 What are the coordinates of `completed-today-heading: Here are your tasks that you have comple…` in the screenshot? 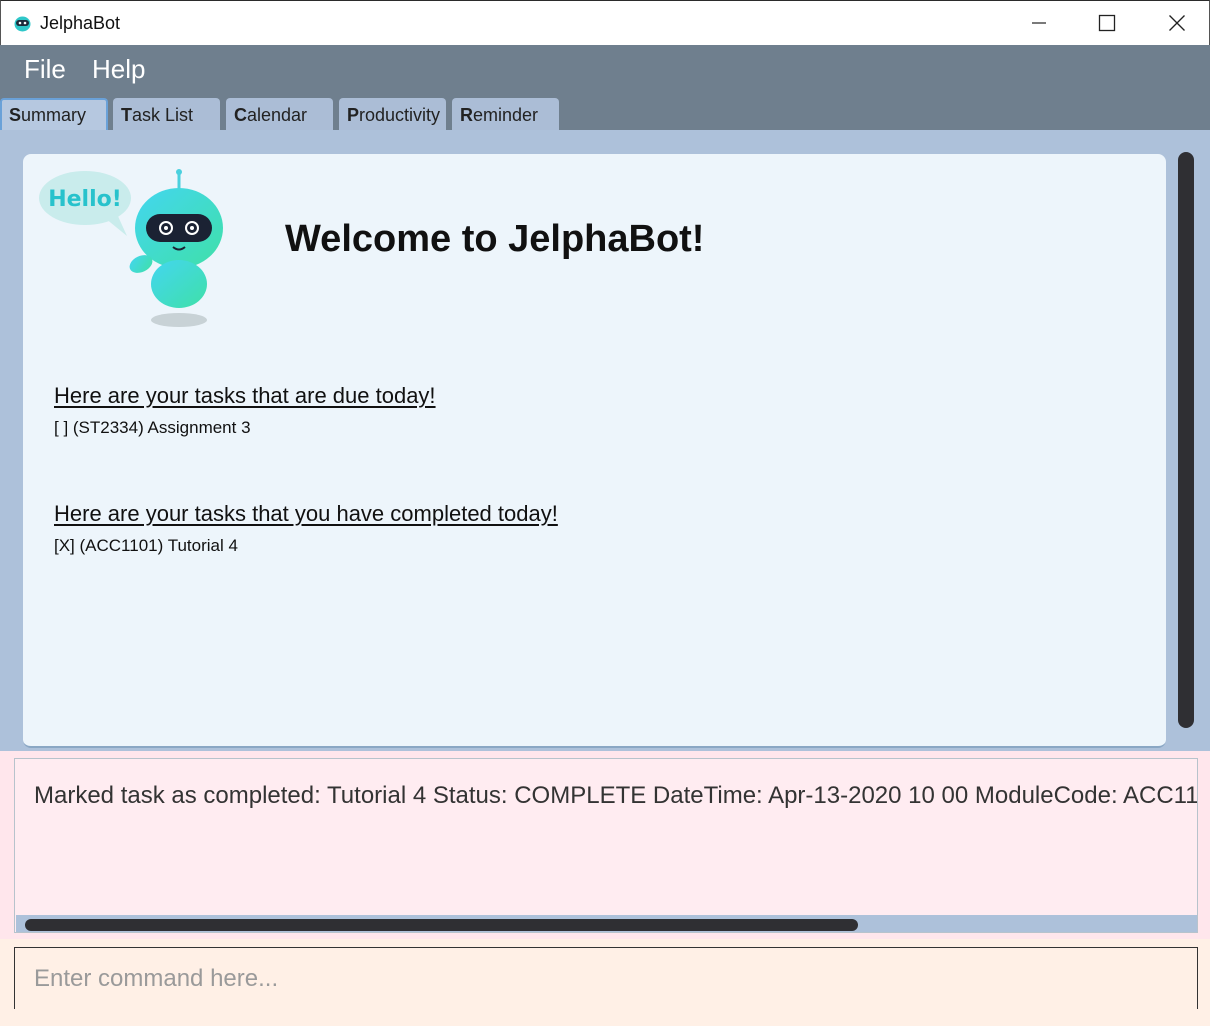 It's located at (306, 513).